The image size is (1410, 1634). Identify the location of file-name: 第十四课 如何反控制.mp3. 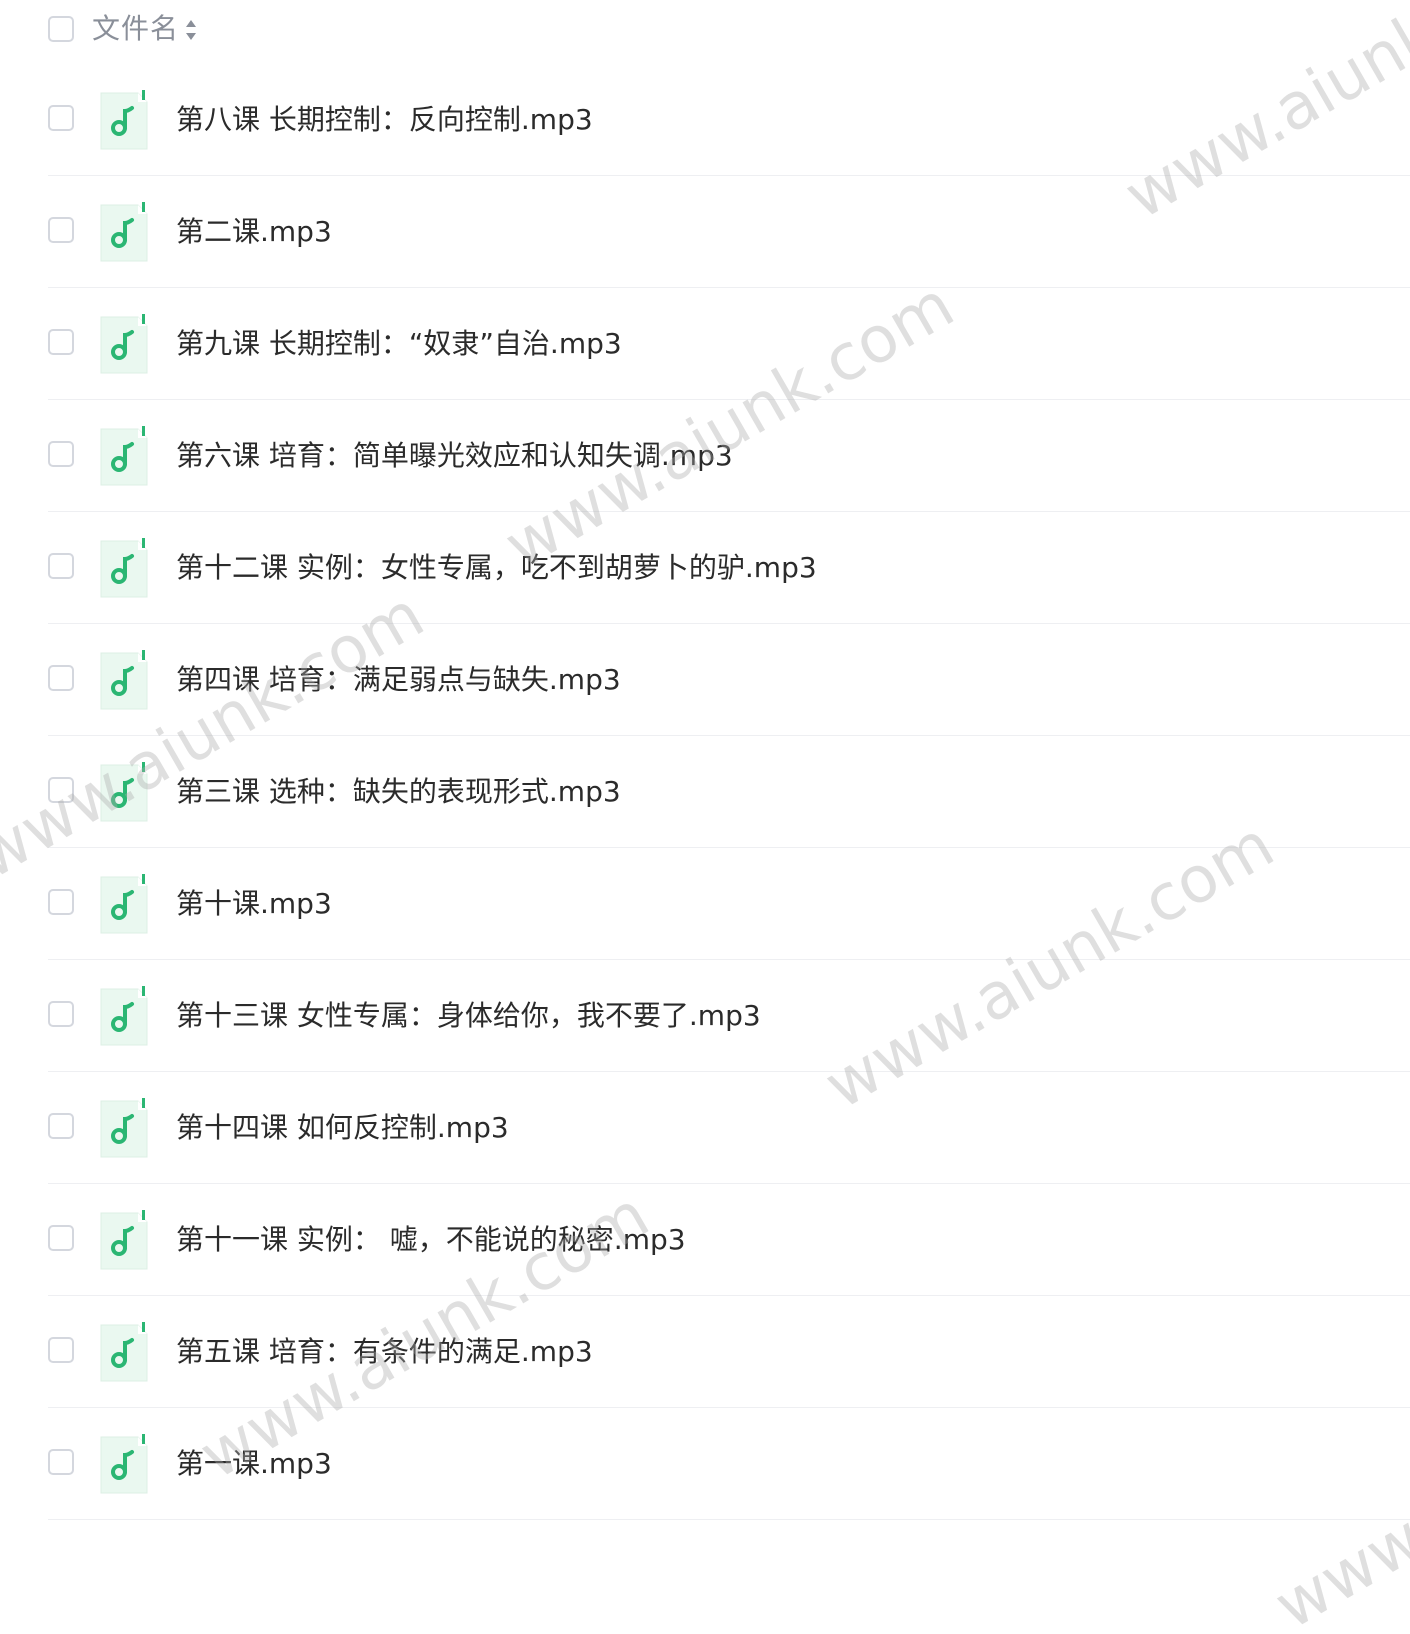
(342, 1128).